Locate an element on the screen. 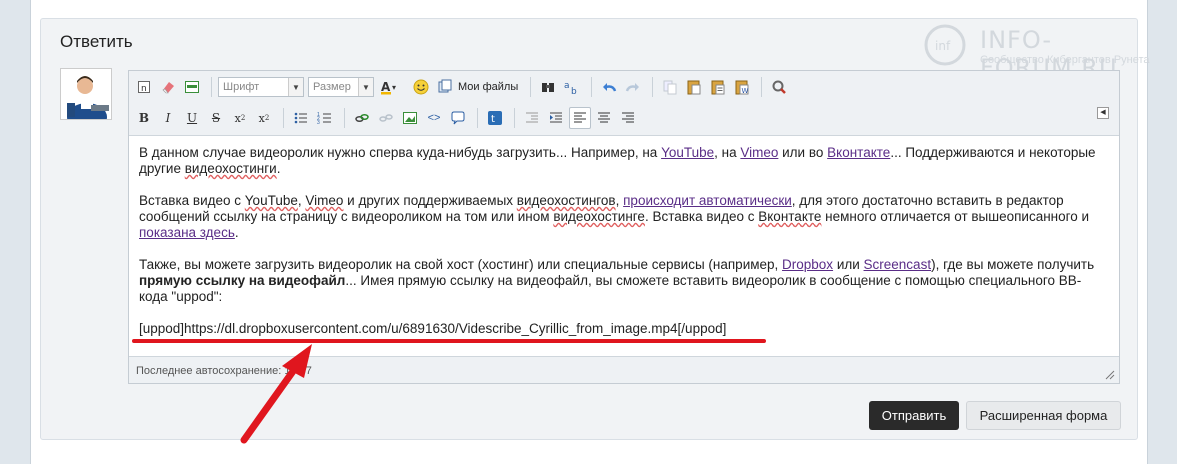 This screenshot has width=1177, height=464. bullet-list-icon is located at coordinates (301, 118).